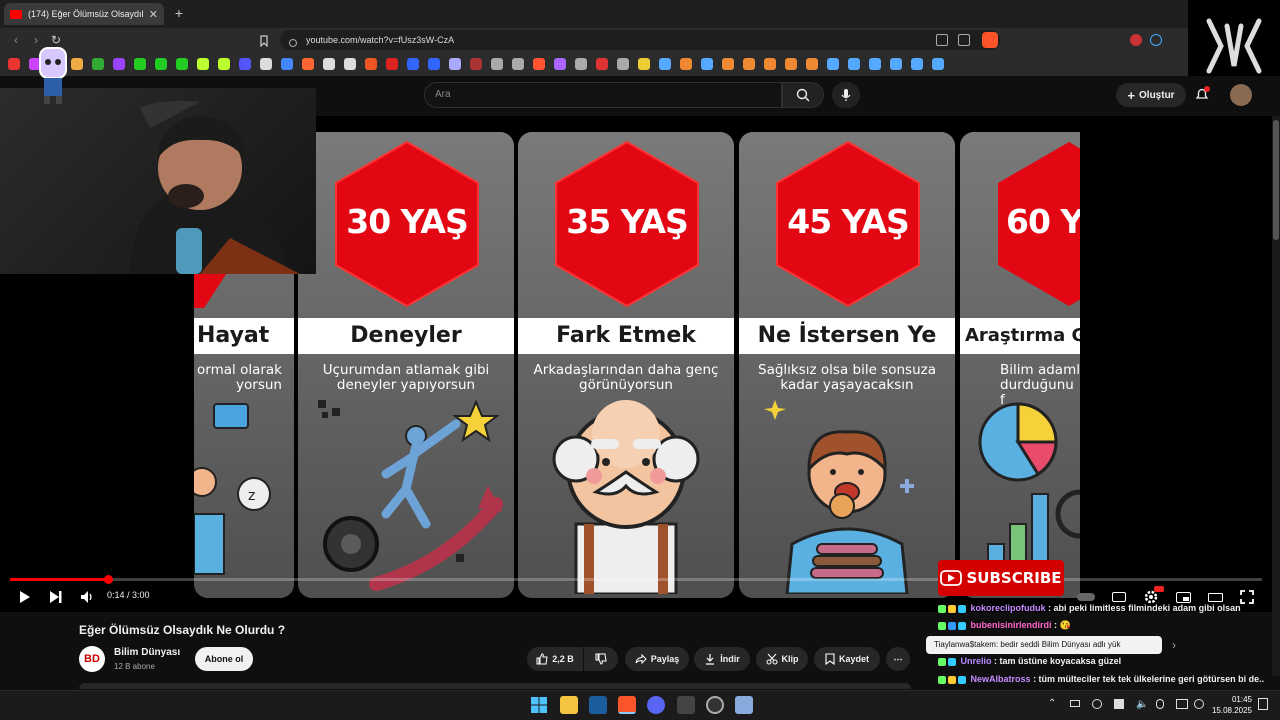  I want to click on discord-icon, so click(656, 705).